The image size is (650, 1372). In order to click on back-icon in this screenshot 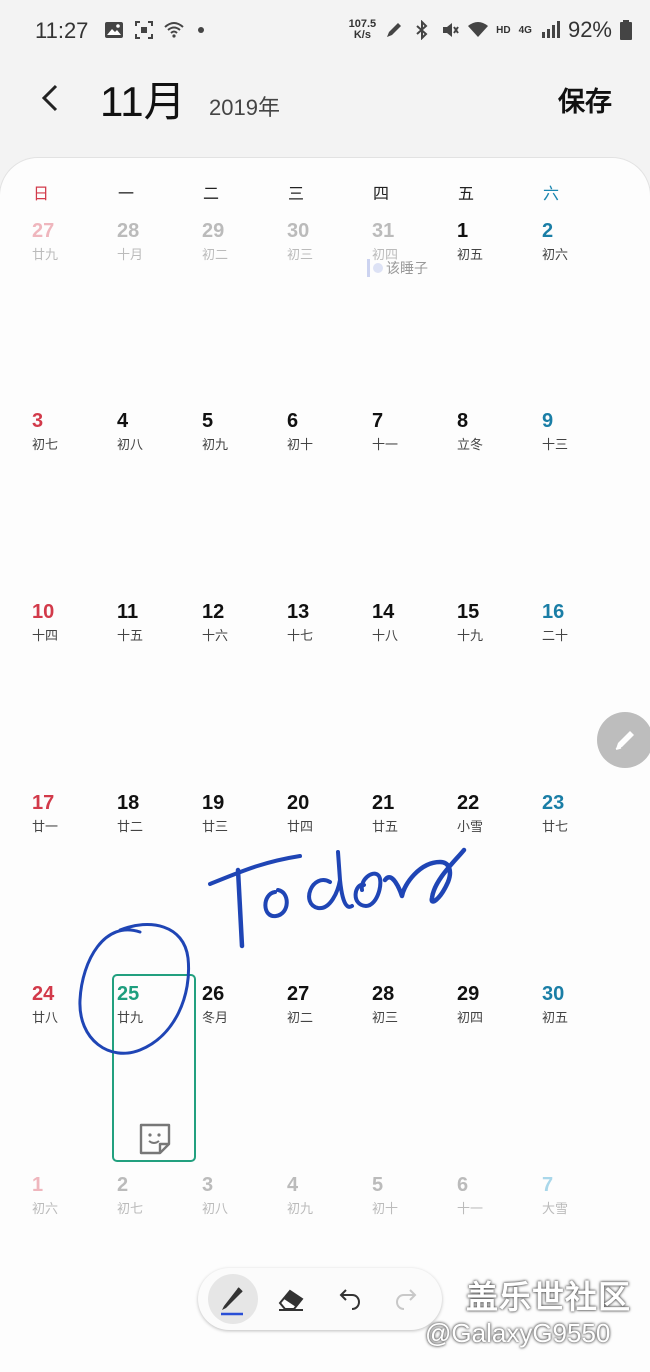, I will do `click(52, 98)`.